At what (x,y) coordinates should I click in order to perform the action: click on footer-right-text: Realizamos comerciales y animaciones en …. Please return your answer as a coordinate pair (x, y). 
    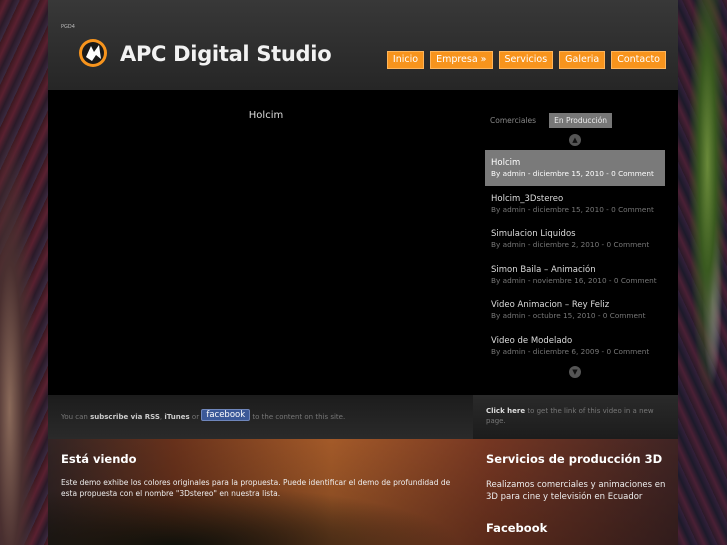
    Looking at the image, I should click on (576, 491).